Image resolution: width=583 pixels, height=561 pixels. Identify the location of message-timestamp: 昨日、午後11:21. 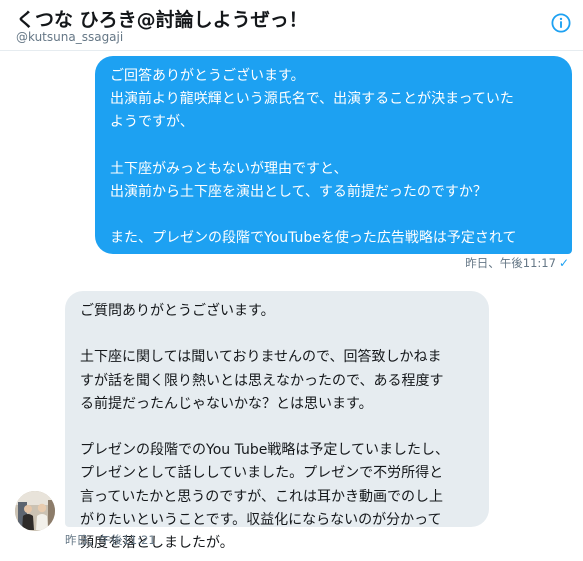
(110, 540).